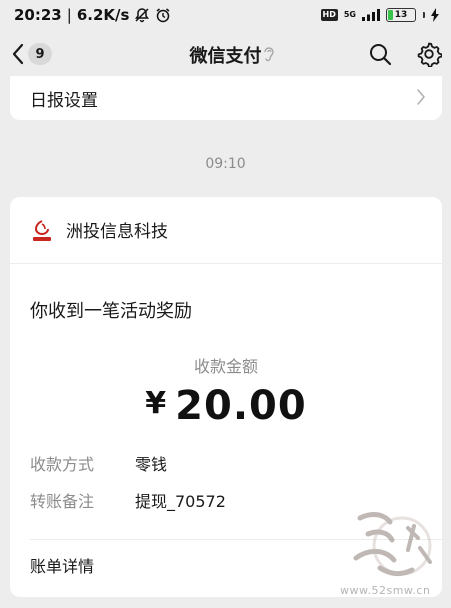 The width and height of the screenshot is (451, 608). What do you see at coordinates (103, 15) in the screenshot?
I see `status-net-speed: 6.2K/s` at bounding box center [103, 15].